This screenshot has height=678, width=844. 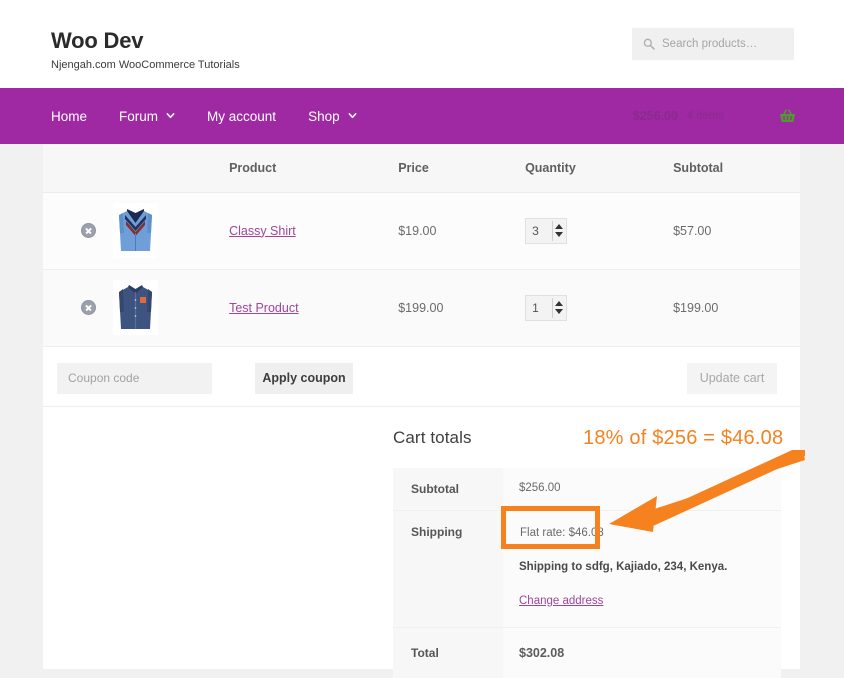 I want to click on shopping-basket-icon, so click(x=787, y=116).